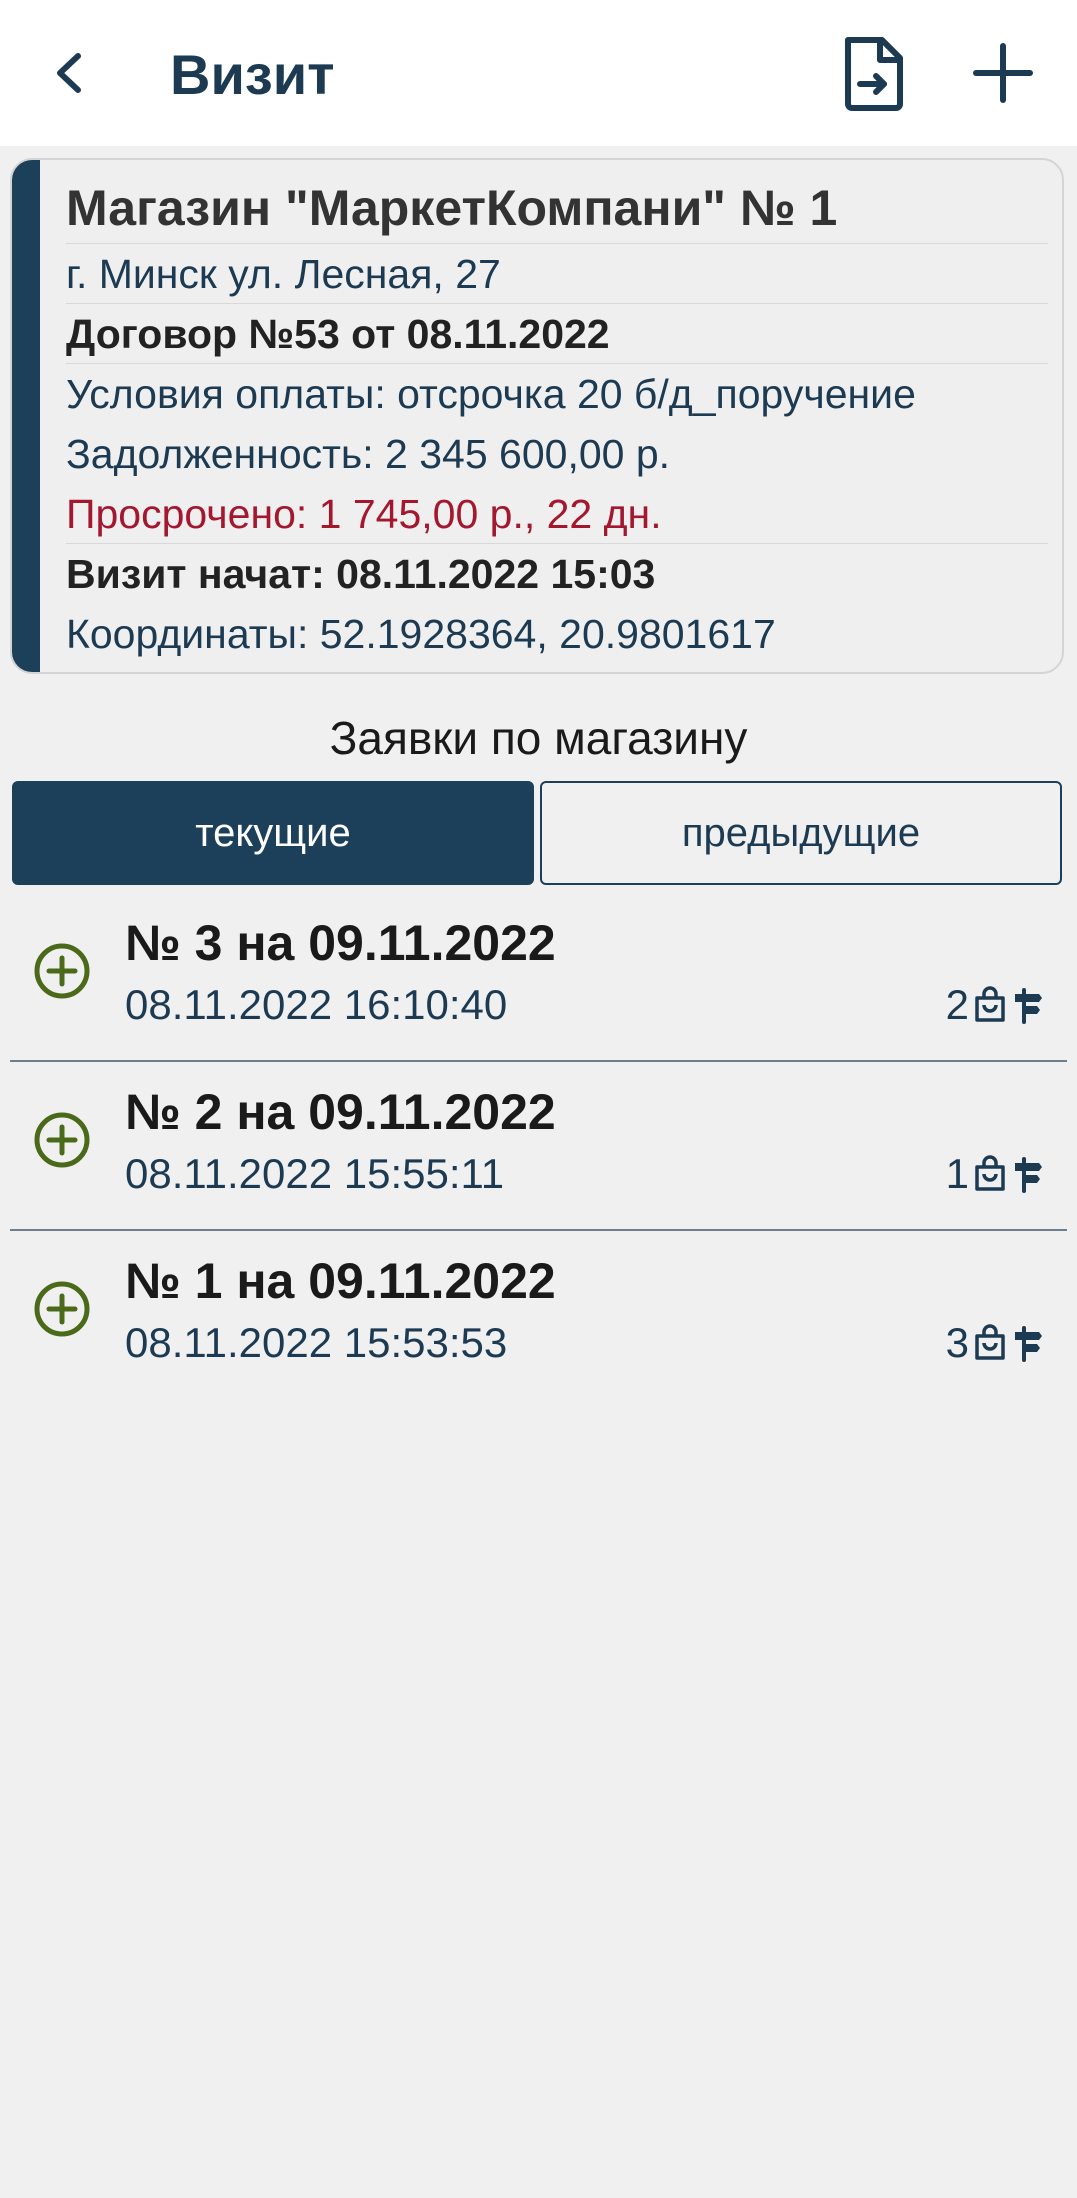  What do you see at coordinates (957, 1004) in the screenshot?
I see `order-item-count: 2` at bounding box center [957, 1004].